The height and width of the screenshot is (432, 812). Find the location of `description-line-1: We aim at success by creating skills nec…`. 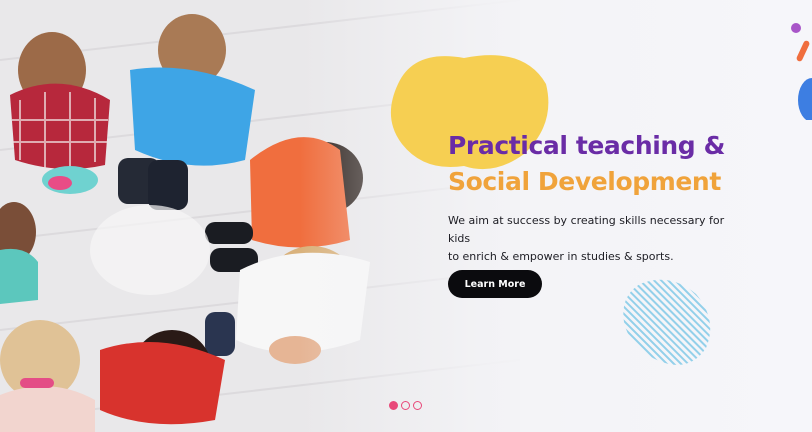

description-line-1: We aim at success by creating skills nec… is located at coordinates (586, 229).